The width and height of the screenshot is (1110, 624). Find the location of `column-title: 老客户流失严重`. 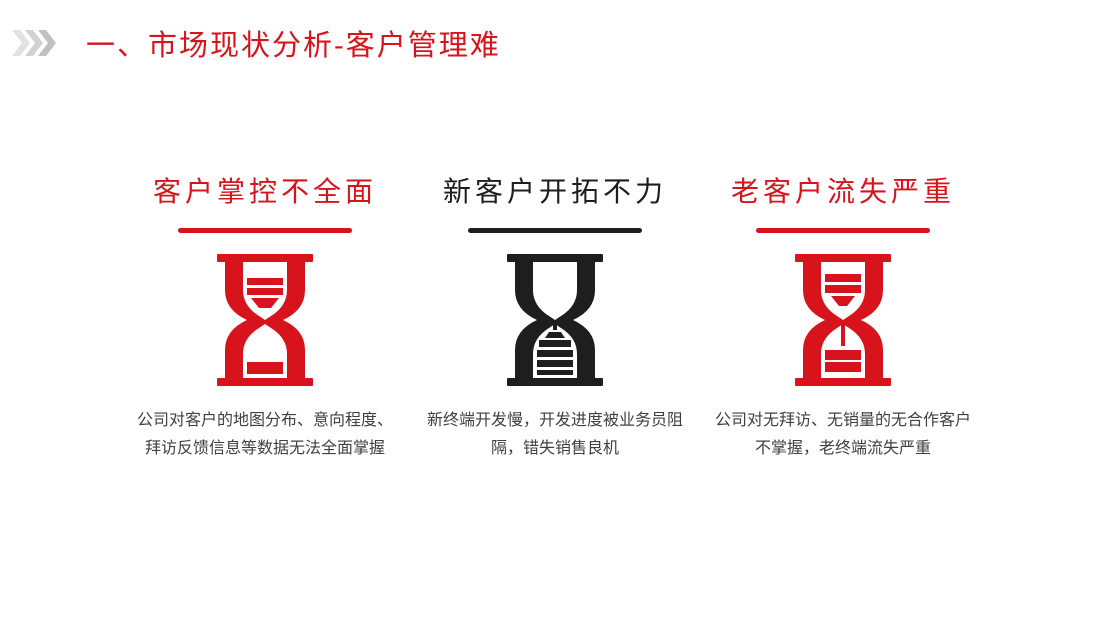

column-title: 老客户流失严重 is located at coordinates (842, 191).